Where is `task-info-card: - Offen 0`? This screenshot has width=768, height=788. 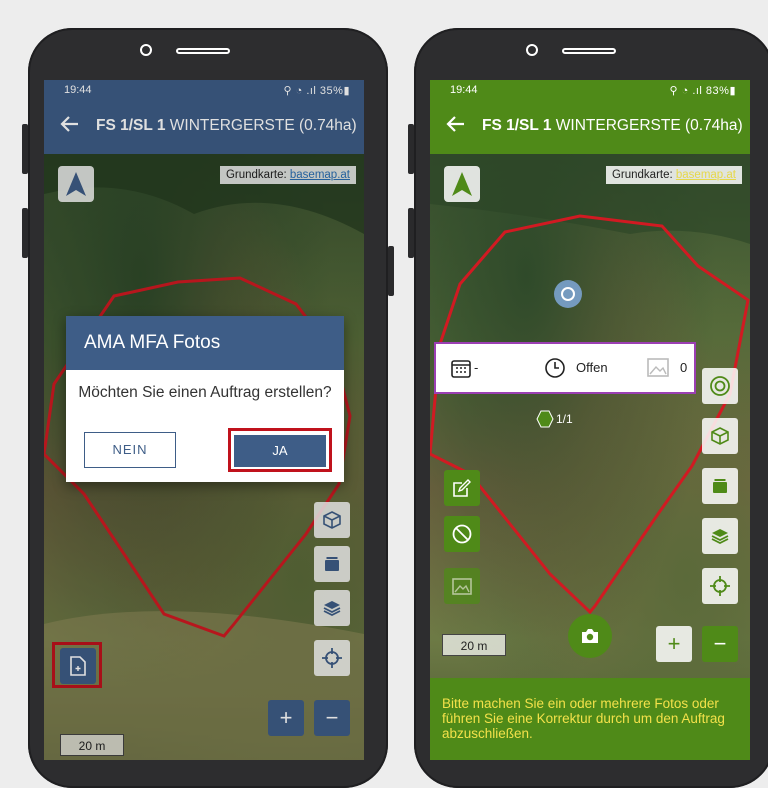
task-info-card: - Offen 0 is located at coordinates (565, 368).